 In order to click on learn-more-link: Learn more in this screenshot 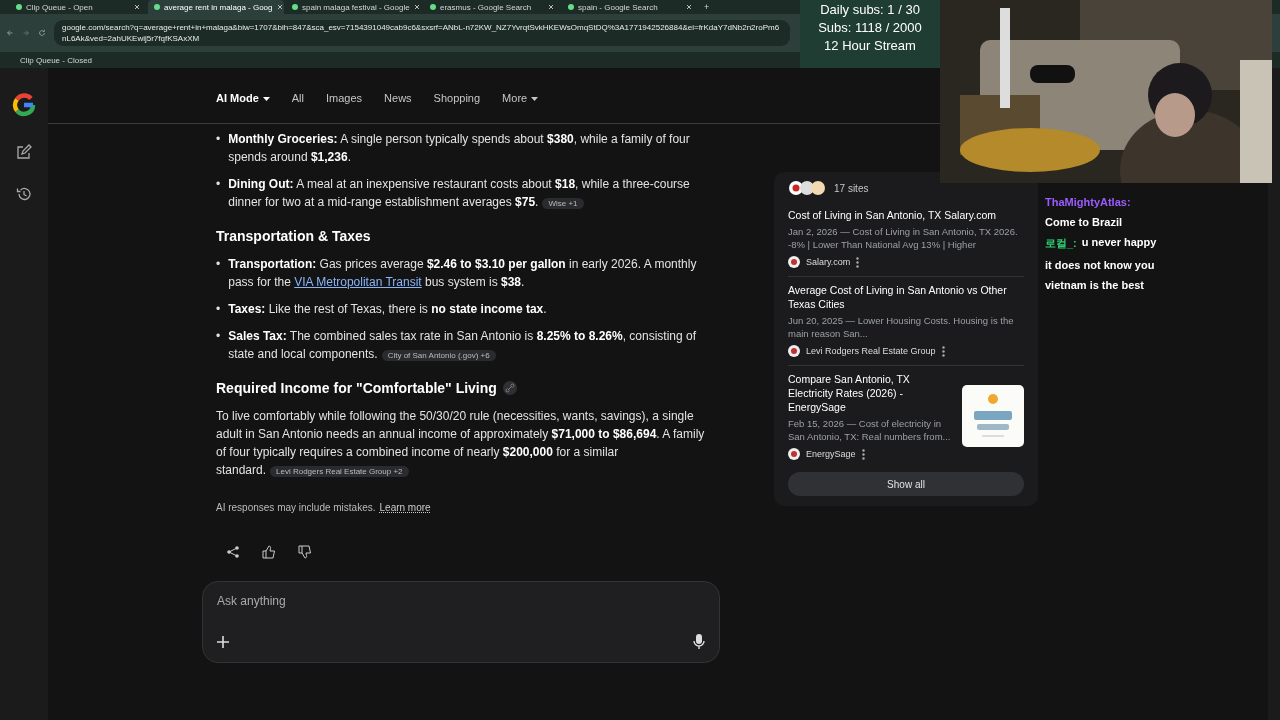, I will do `click(405, 508)`.